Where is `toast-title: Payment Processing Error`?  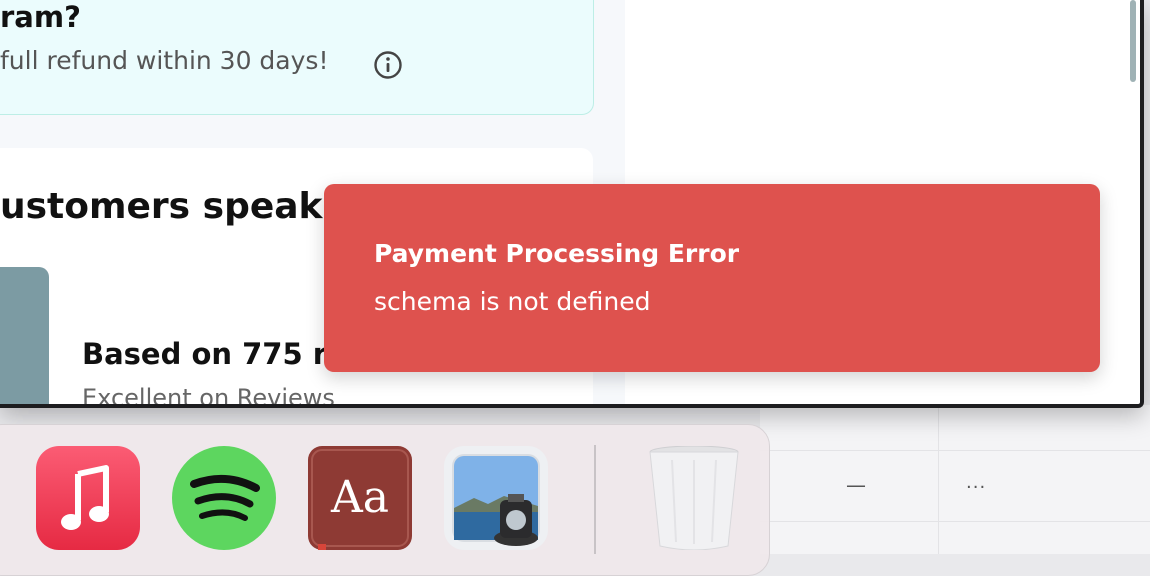 toast-title: Payment Processing Error is located at coordinates (557, 253).